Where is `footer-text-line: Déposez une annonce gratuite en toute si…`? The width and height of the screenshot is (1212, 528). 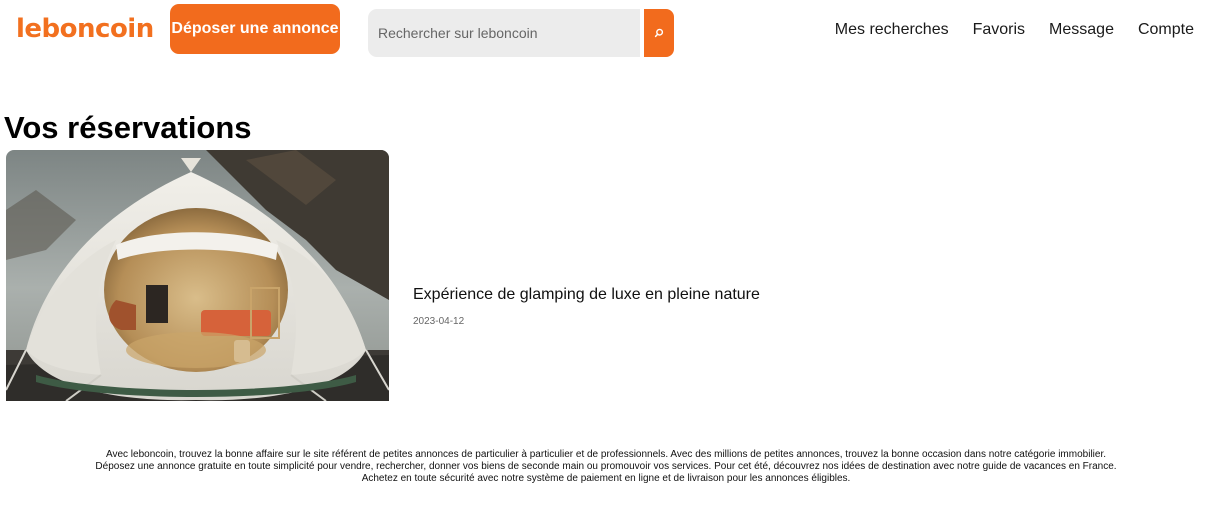 footer-text-line: Déposez une annonce gratuite en toute si… is located at coordinates (606, 466).